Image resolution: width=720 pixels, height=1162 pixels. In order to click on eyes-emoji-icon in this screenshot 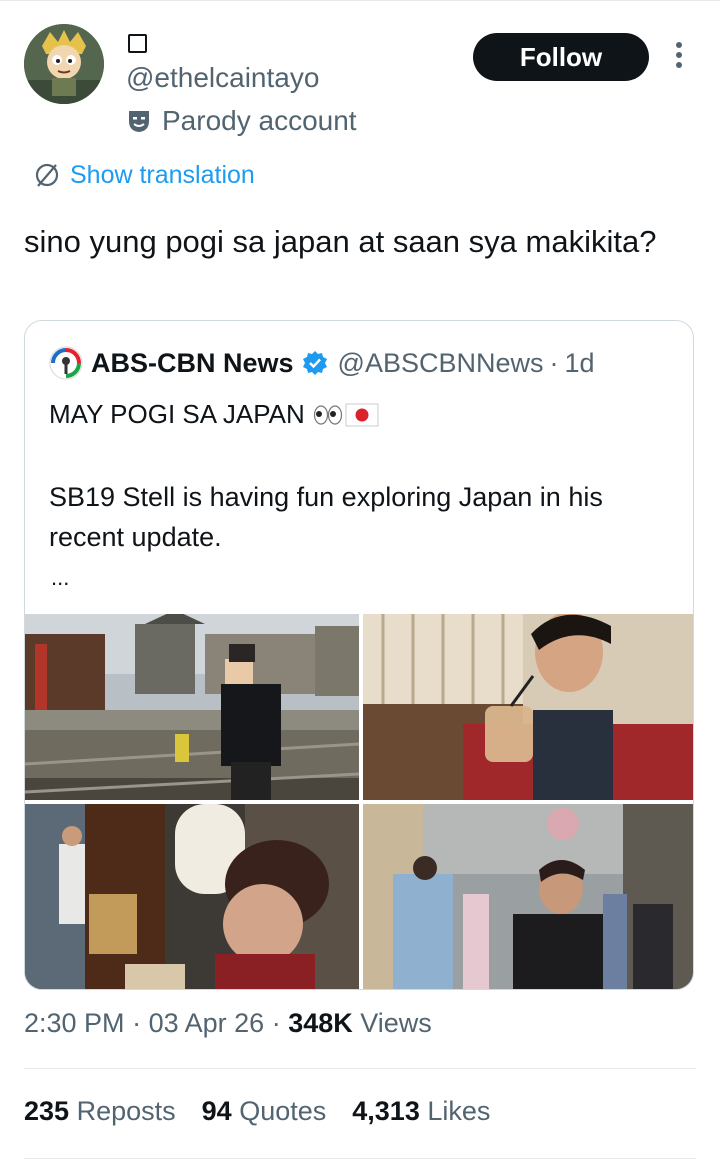, I will do `click(327, 414)`.